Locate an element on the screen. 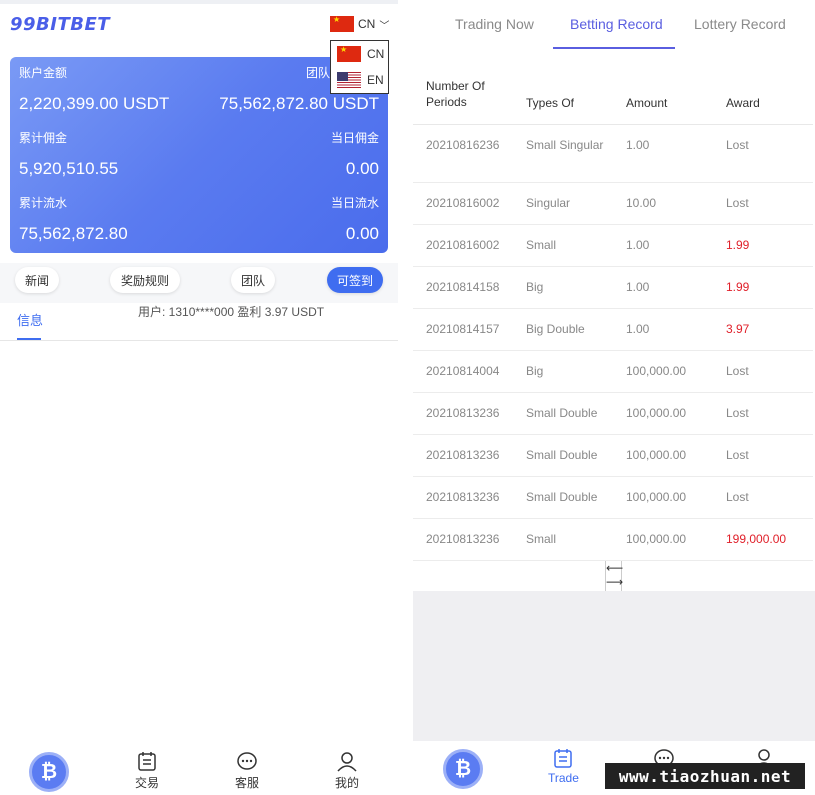 The image size is (815, 795). top-divider is located at coordinates (199, 2).